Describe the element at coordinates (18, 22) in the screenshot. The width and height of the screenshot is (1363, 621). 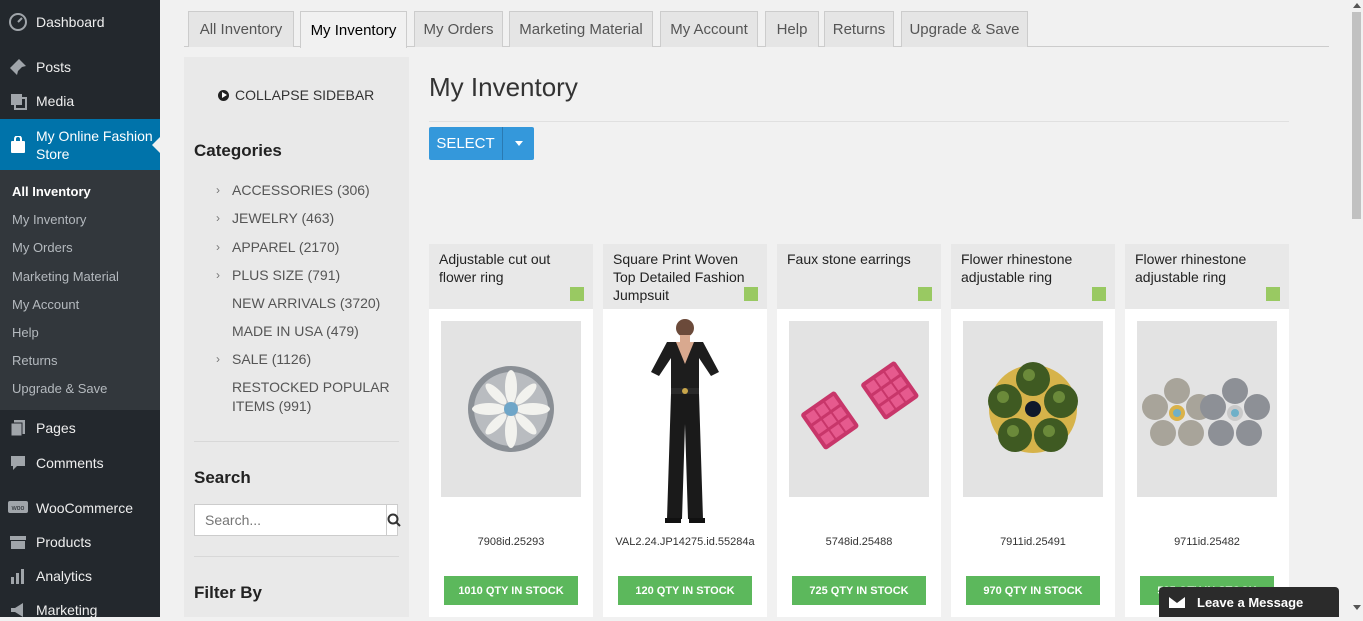
I see `dashboard-icon` at that location.